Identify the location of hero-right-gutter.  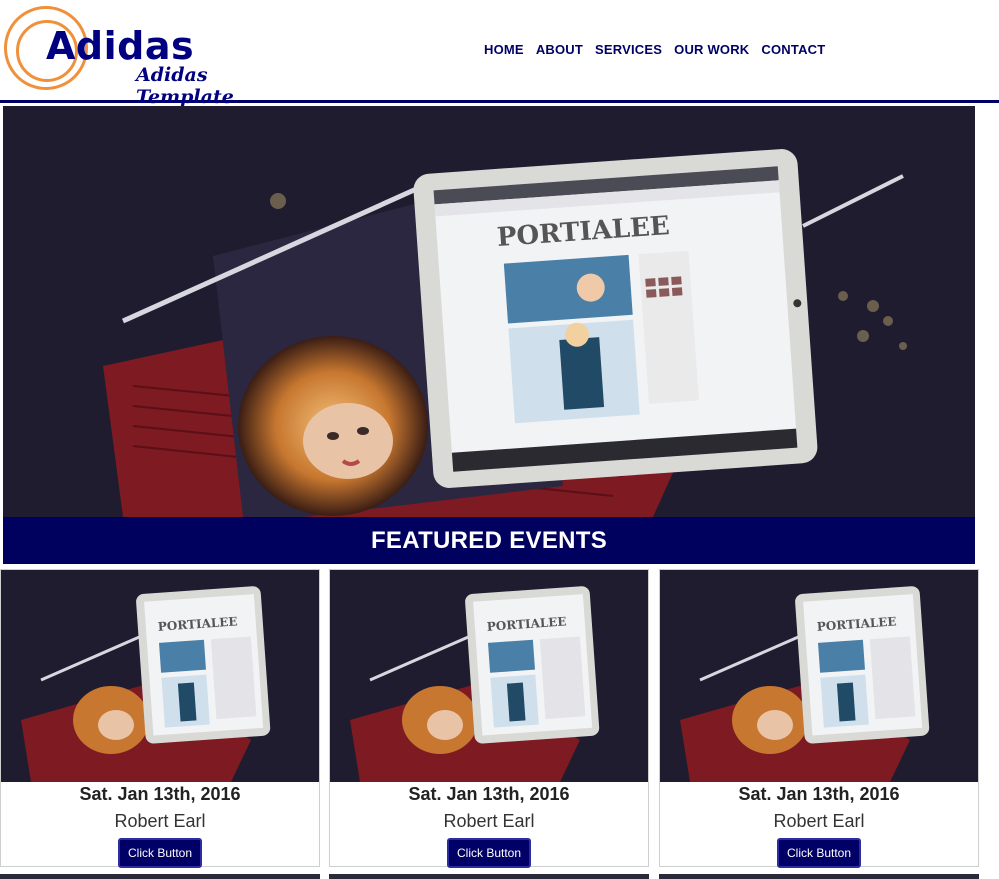
(987, 336).